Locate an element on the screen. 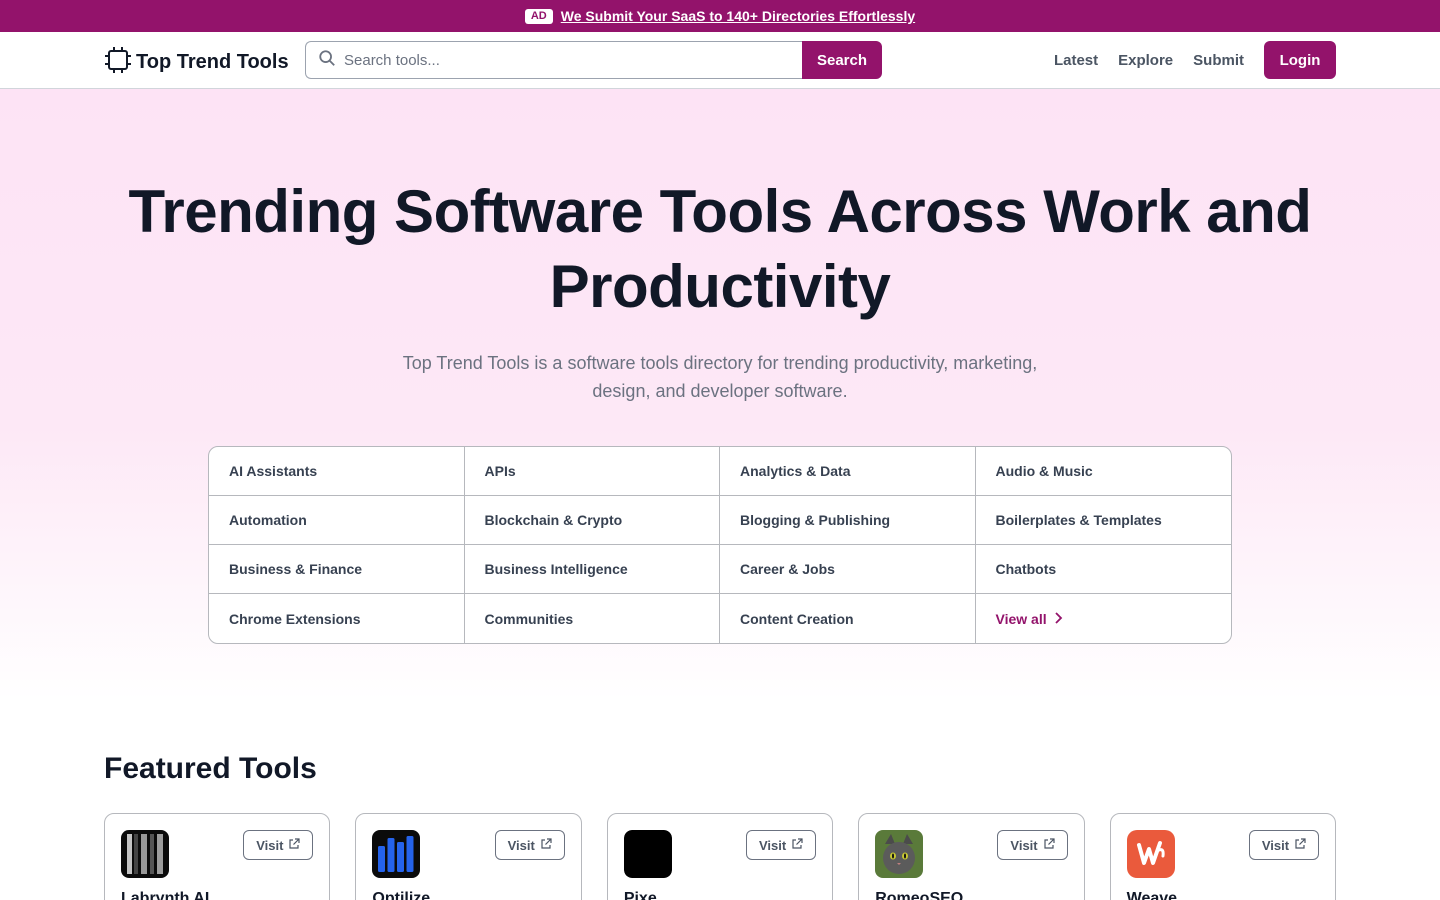 This screenshot has height=900, width=1440. category-boilerplates-templates: Boilerplates & Templates is located at coordinates (1103, 520).